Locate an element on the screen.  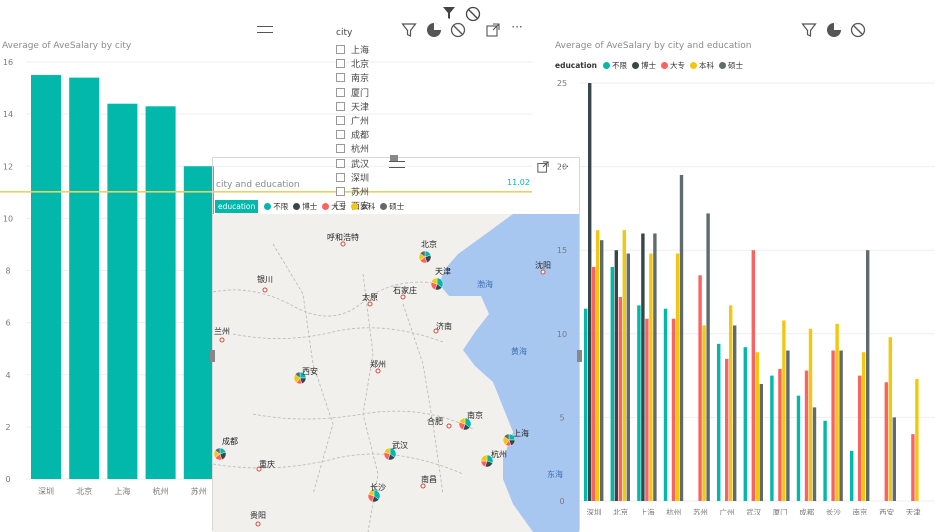
map-drag-handle is located at coordinates (397, 164).